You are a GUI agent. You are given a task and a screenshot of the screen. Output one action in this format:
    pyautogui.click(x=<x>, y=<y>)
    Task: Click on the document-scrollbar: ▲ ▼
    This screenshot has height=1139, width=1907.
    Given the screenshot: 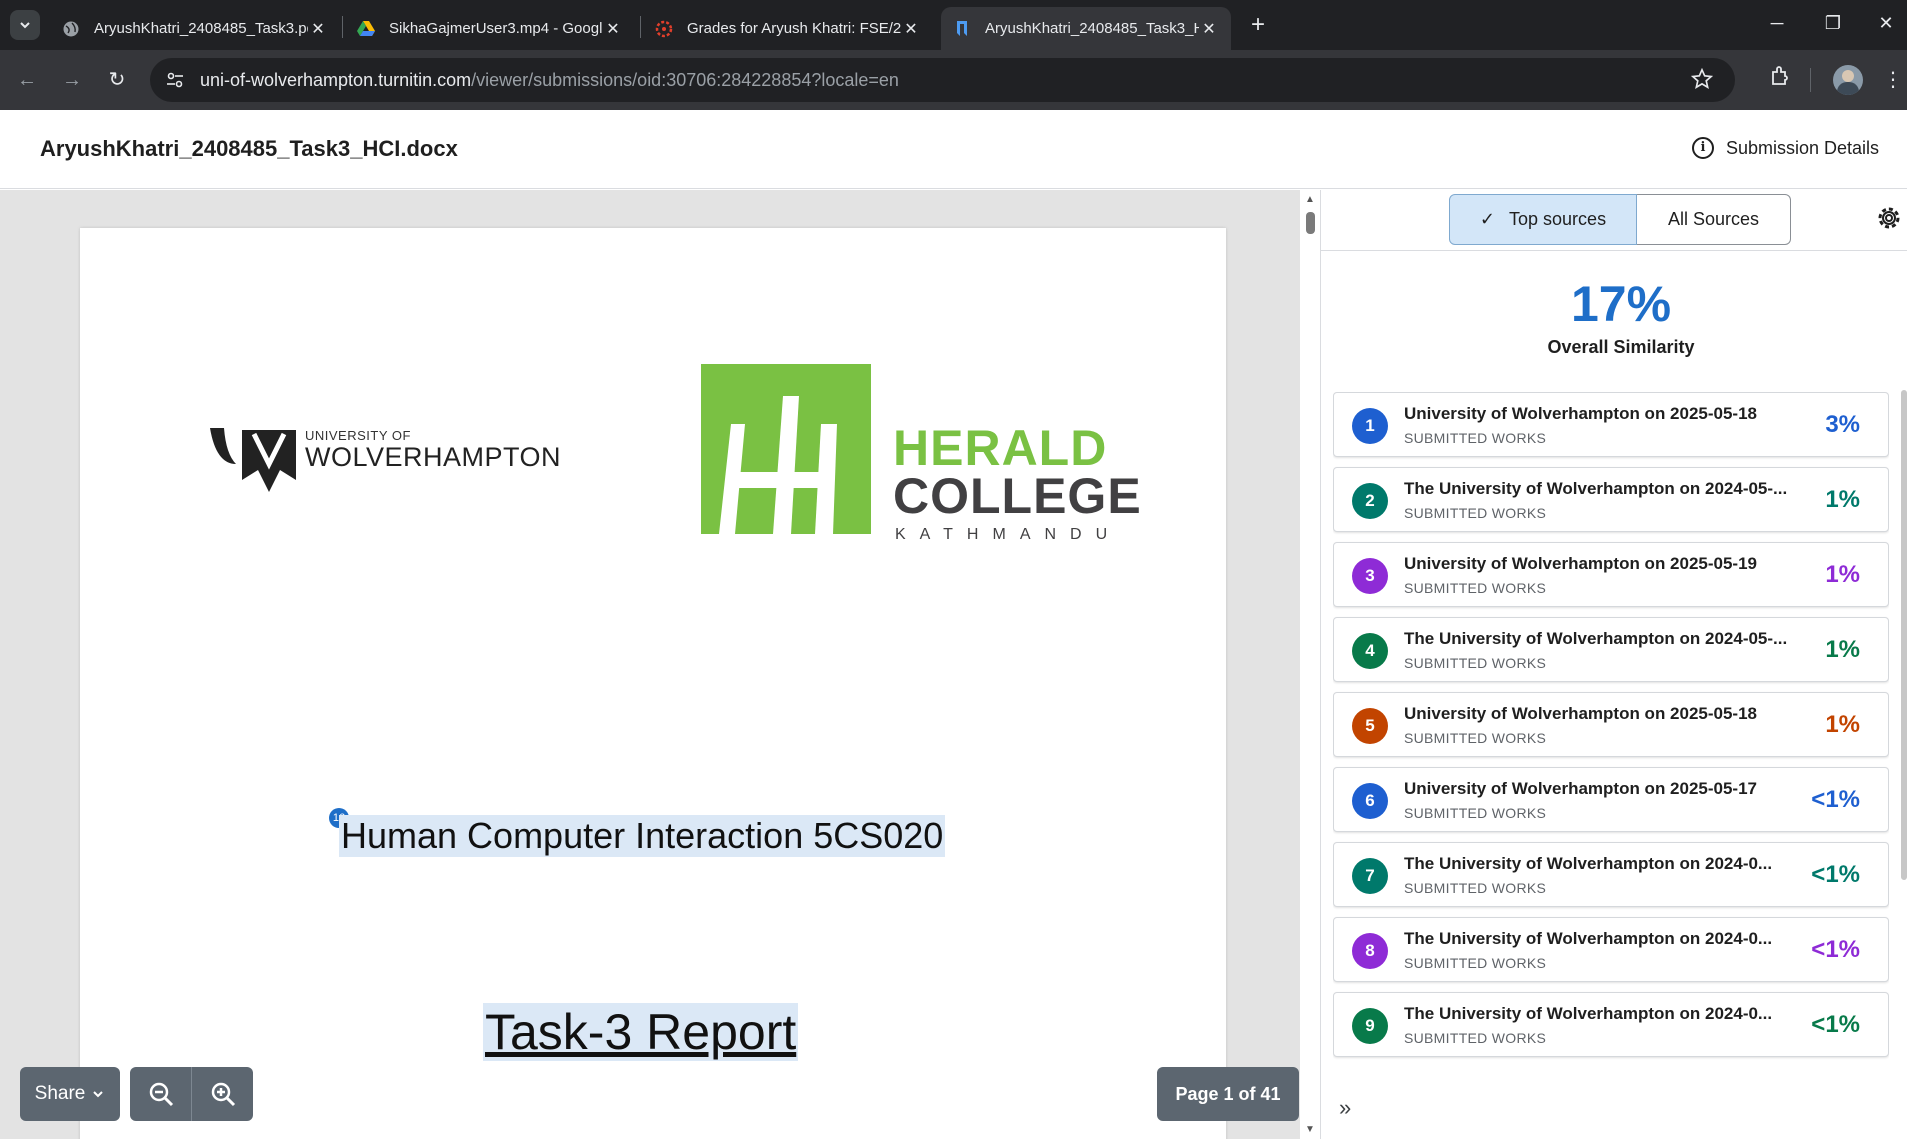 What is the action you would take?
    pyautogui.click(x=1310, y=664)
    